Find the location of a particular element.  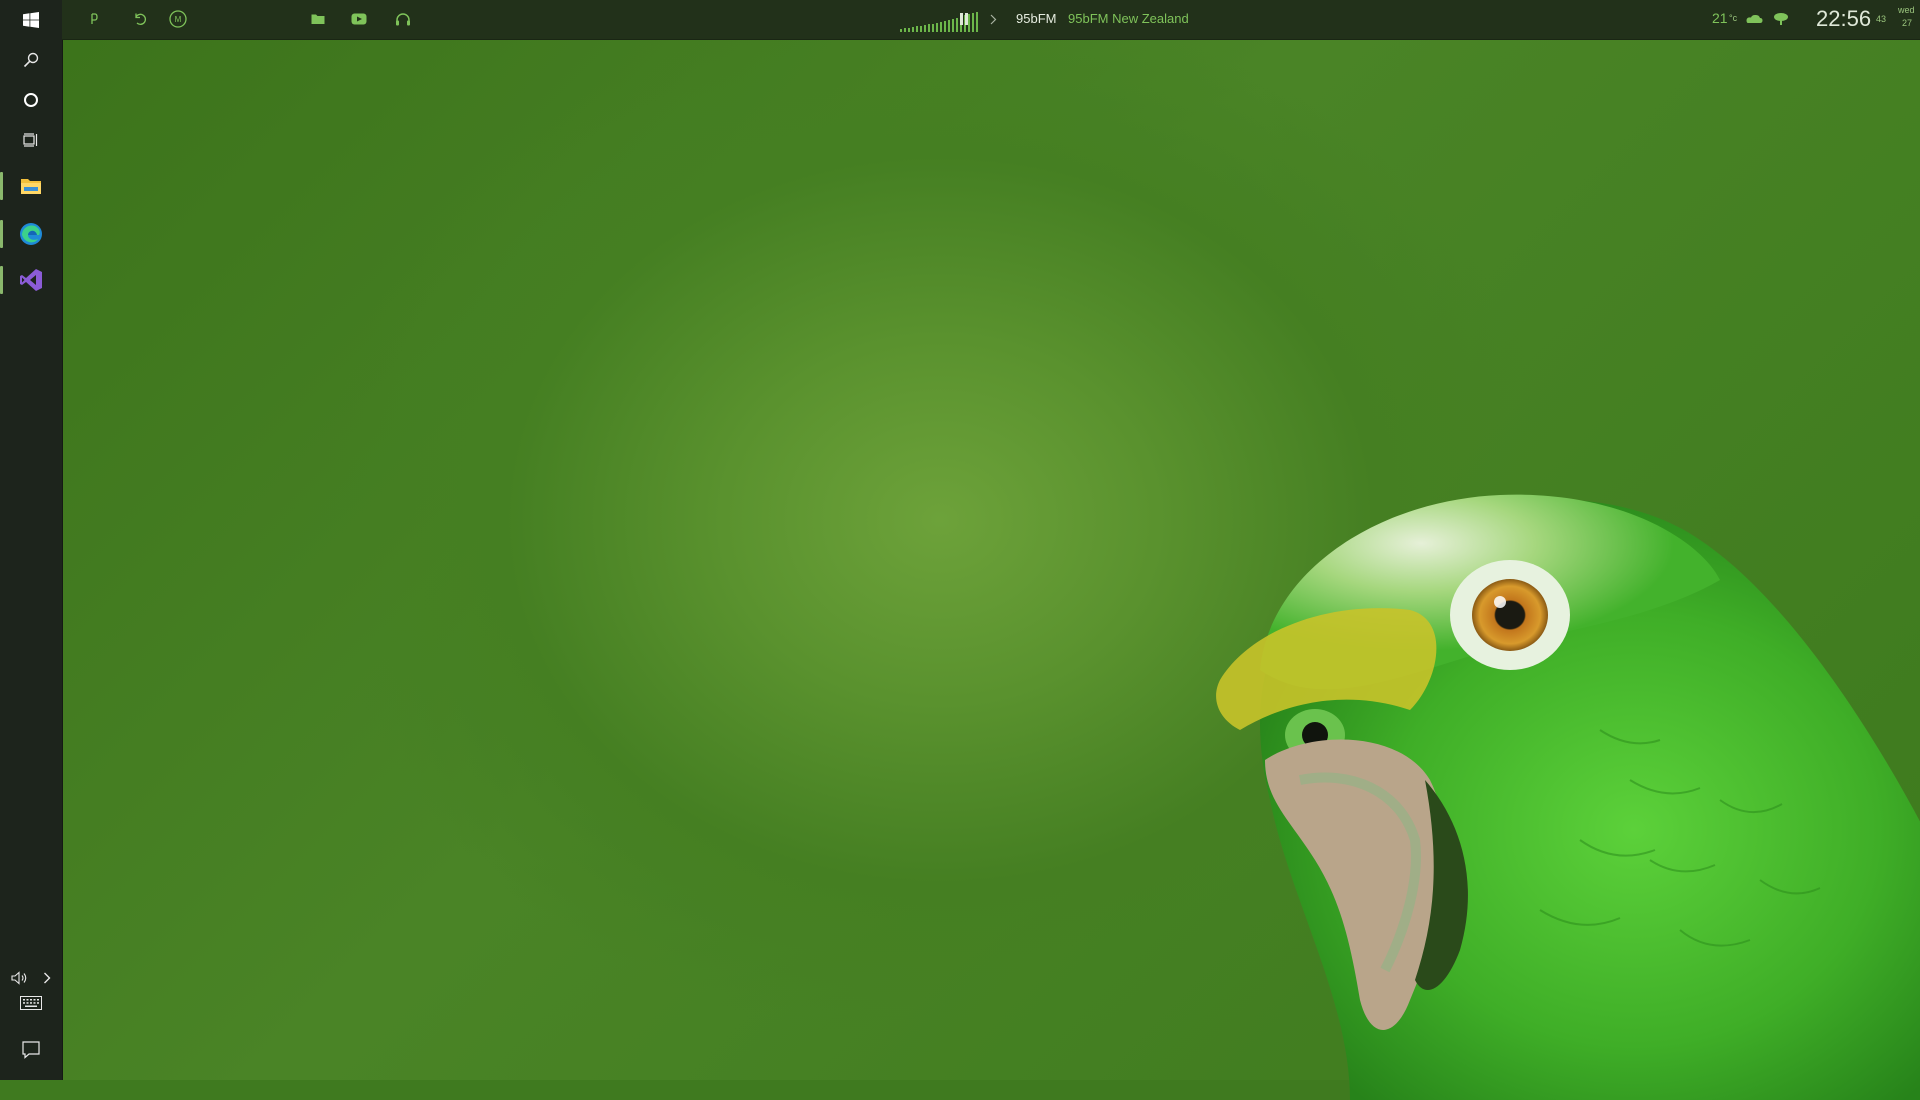

sleep-icon: M is located at coordinates (178, 19).